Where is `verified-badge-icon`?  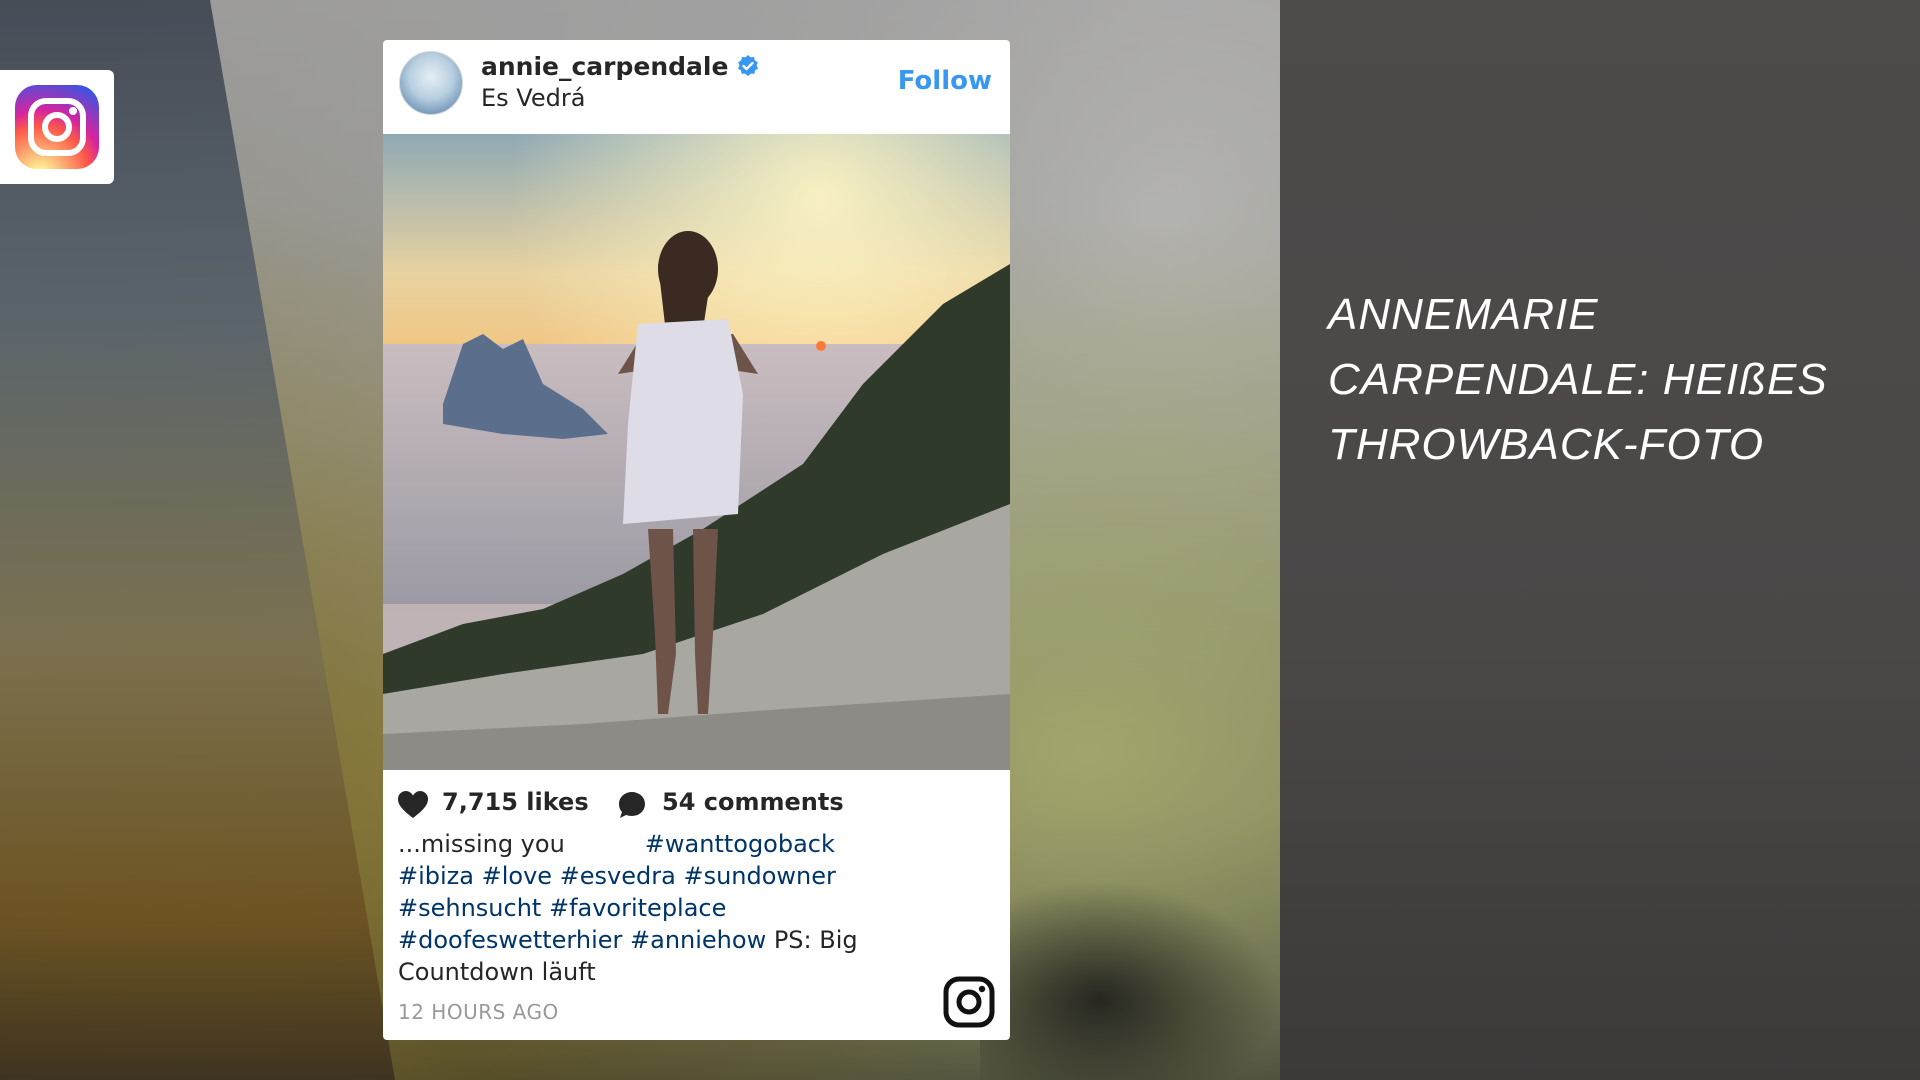
verified-badge-icon is located at coordinates (748, 66).